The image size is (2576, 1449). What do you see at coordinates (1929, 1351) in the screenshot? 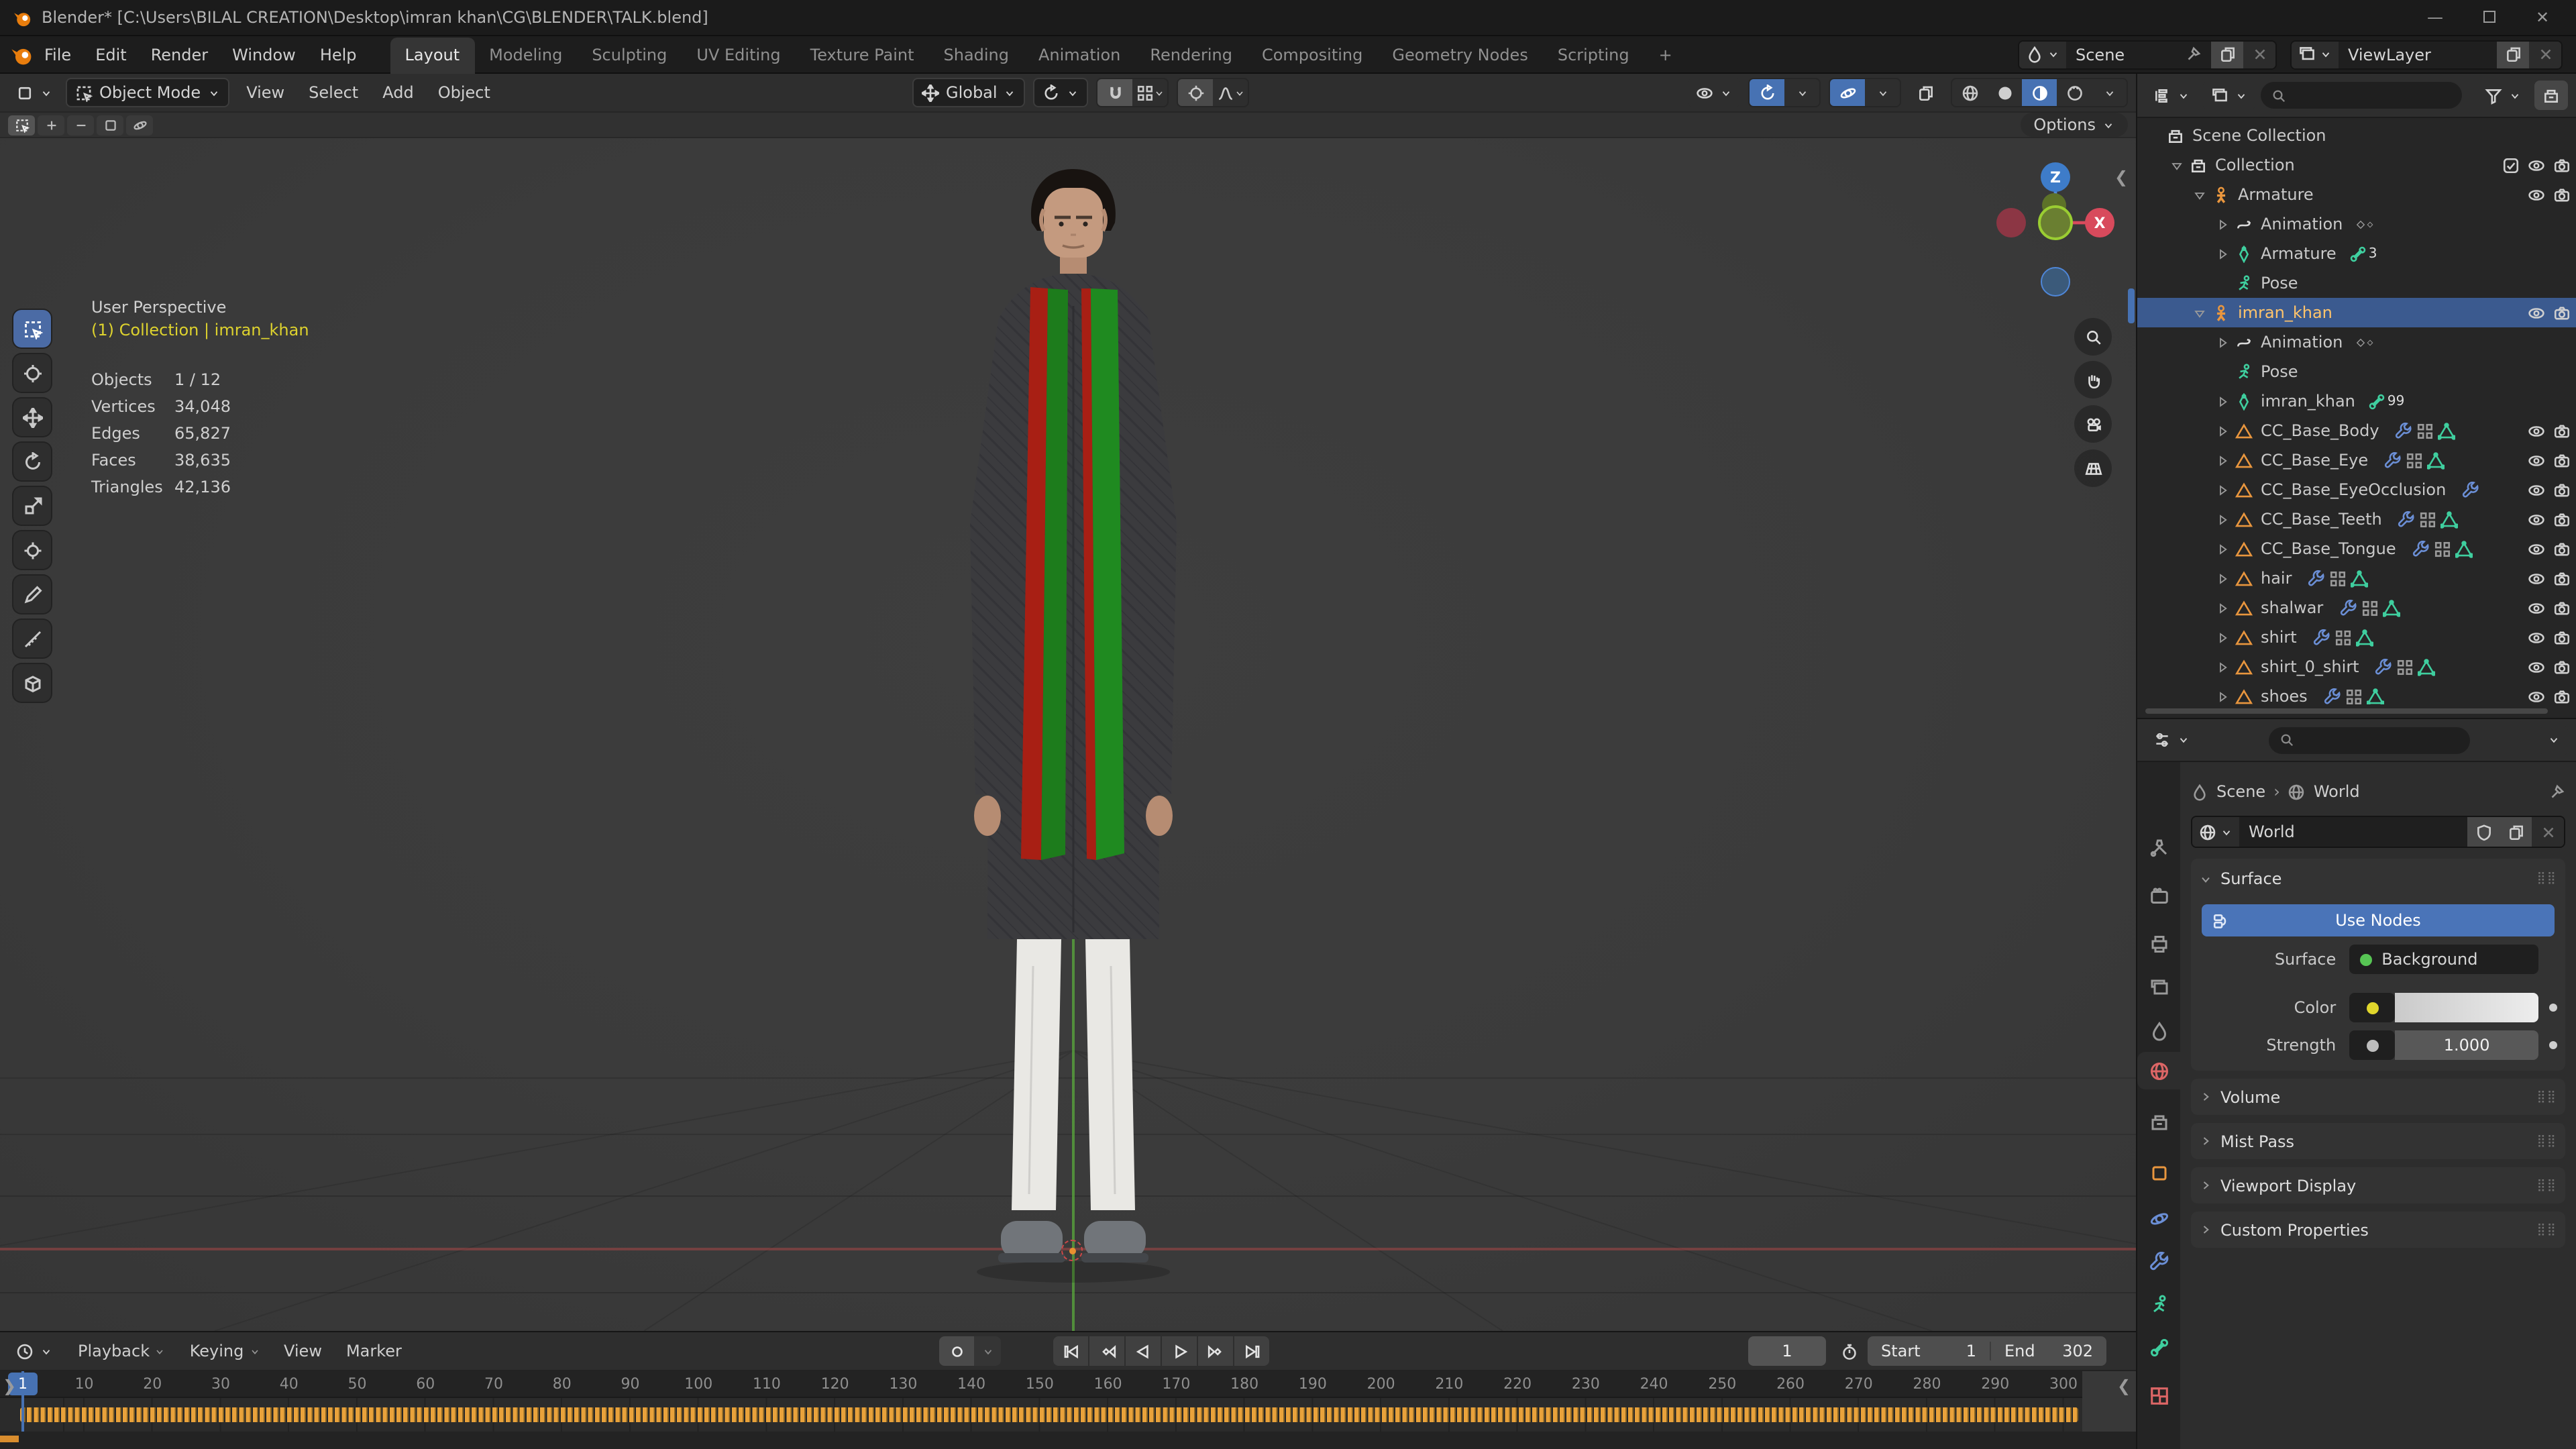
I see `frame-start-field: Start 1` at bounding box center [1929, 1351].